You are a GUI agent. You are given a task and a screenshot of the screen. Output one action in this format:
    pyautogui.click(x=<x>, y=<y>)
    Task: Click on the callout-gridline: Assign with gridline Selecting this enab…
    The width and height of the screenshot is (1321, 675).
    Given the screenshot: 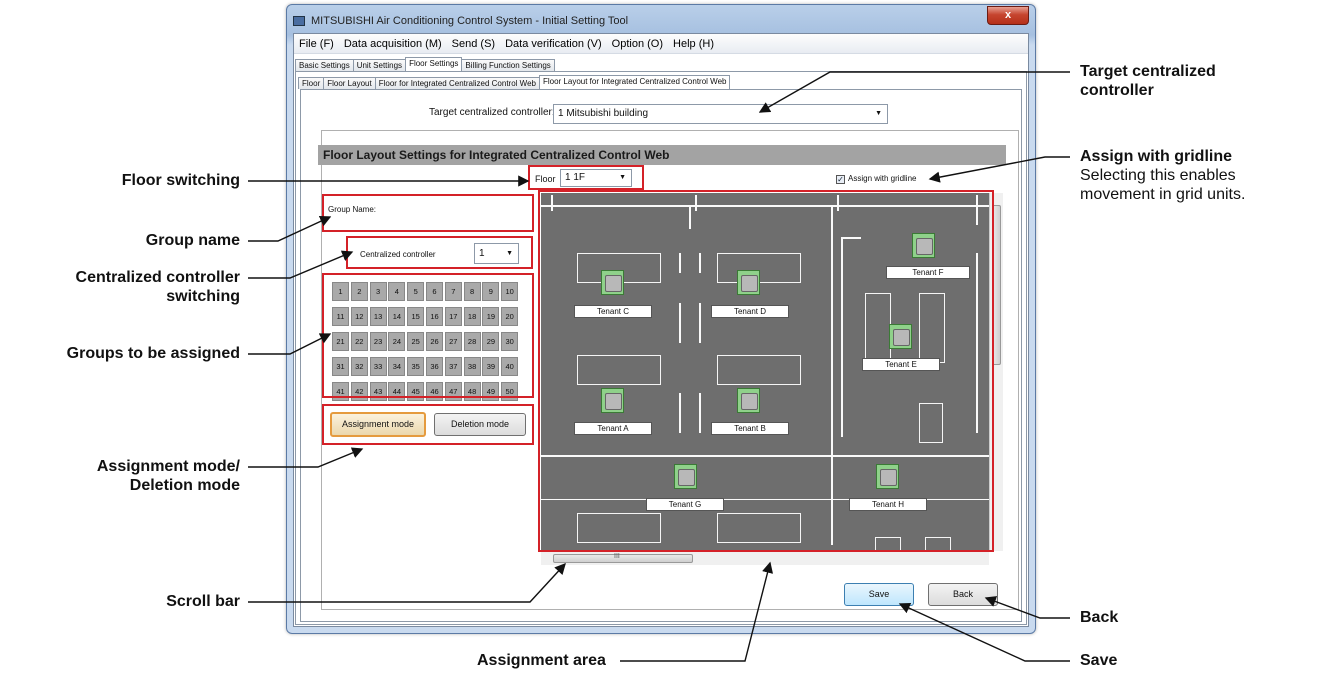 What is the action you would take?
    pyautogui.click(x=1199, y=175)
    